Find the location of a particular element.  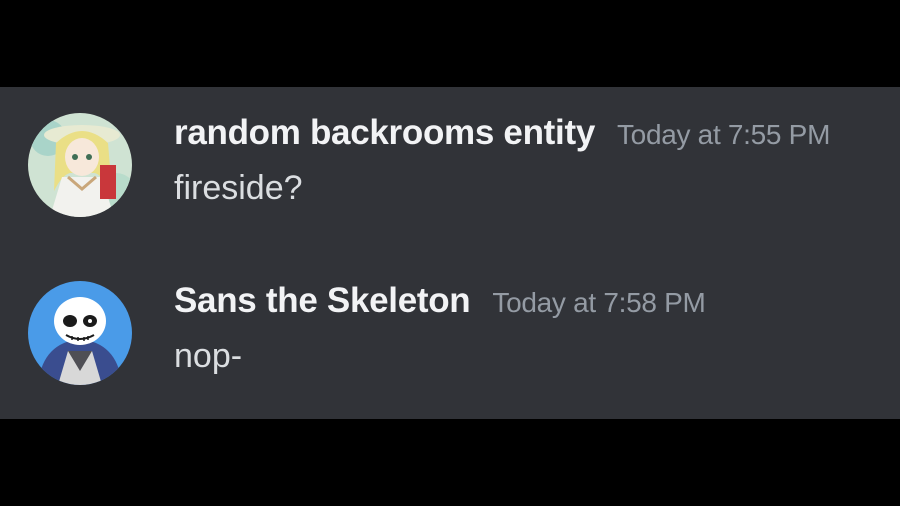

username-label: random backrooms entity is located at coordinates (384, 133).